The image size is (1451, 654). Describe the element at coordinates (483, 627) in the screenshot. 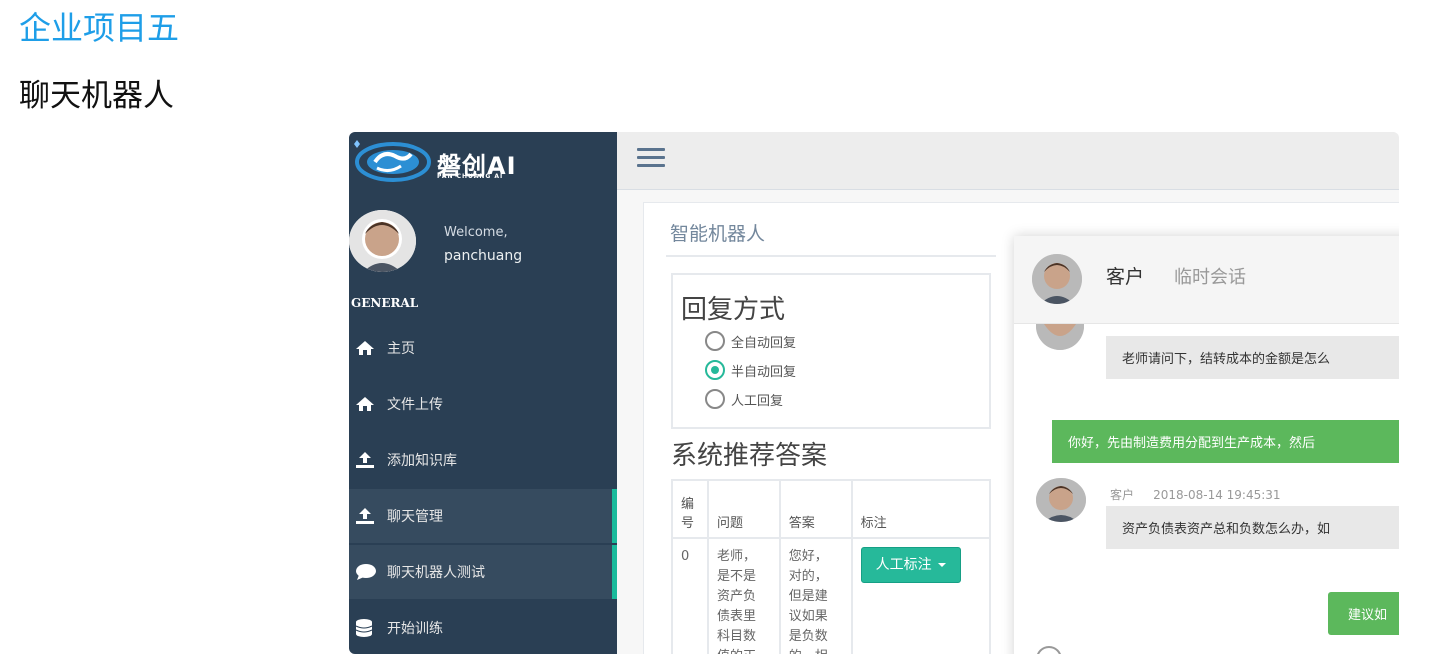

I see `sidebar-item-start-training: 开始训练` at that location.